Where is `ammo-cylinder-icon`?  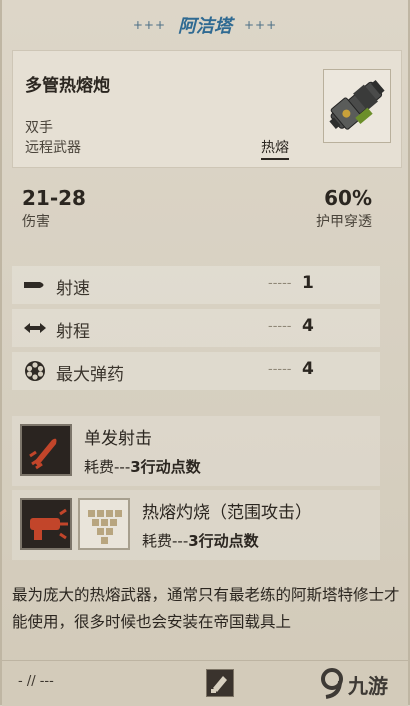 ammo-cylinder-icon is located at coordinates (35, 371).